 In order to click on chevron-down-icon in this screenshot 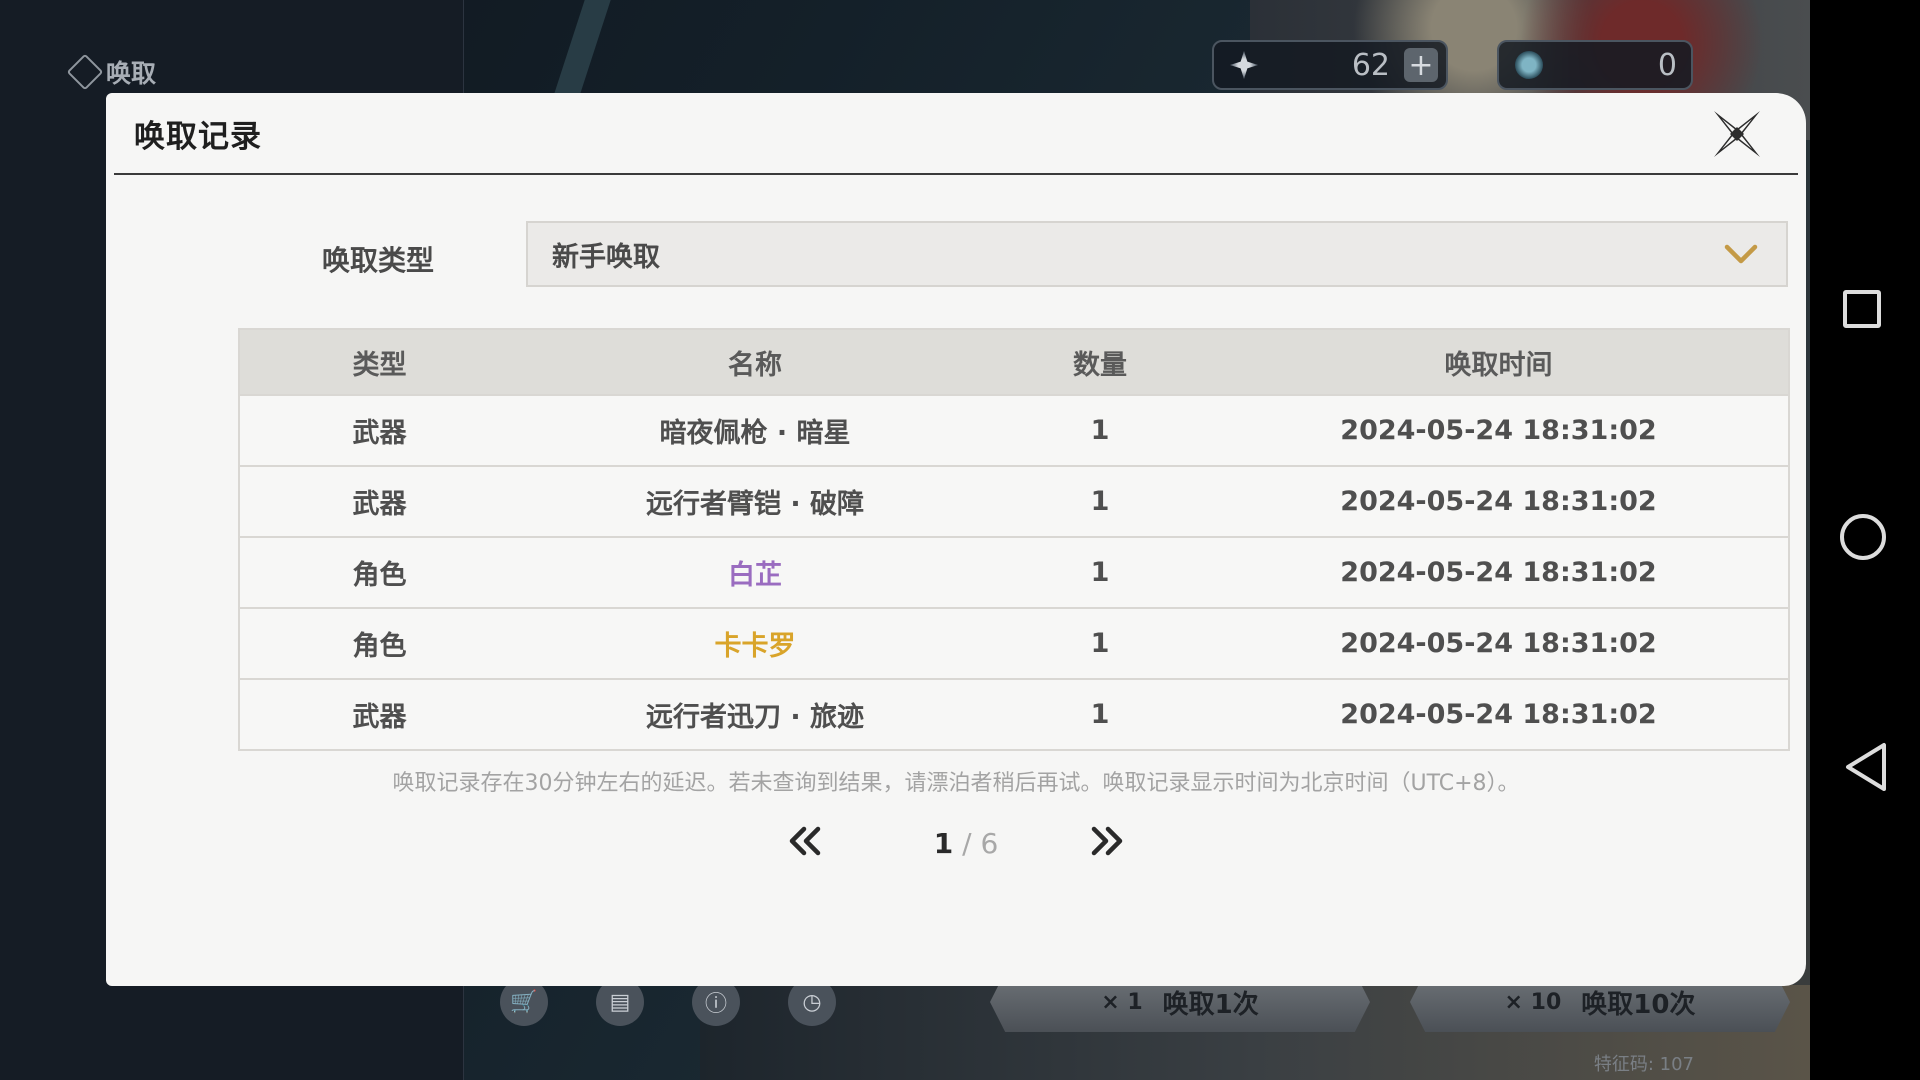, I will do `click(1741, 254)`.